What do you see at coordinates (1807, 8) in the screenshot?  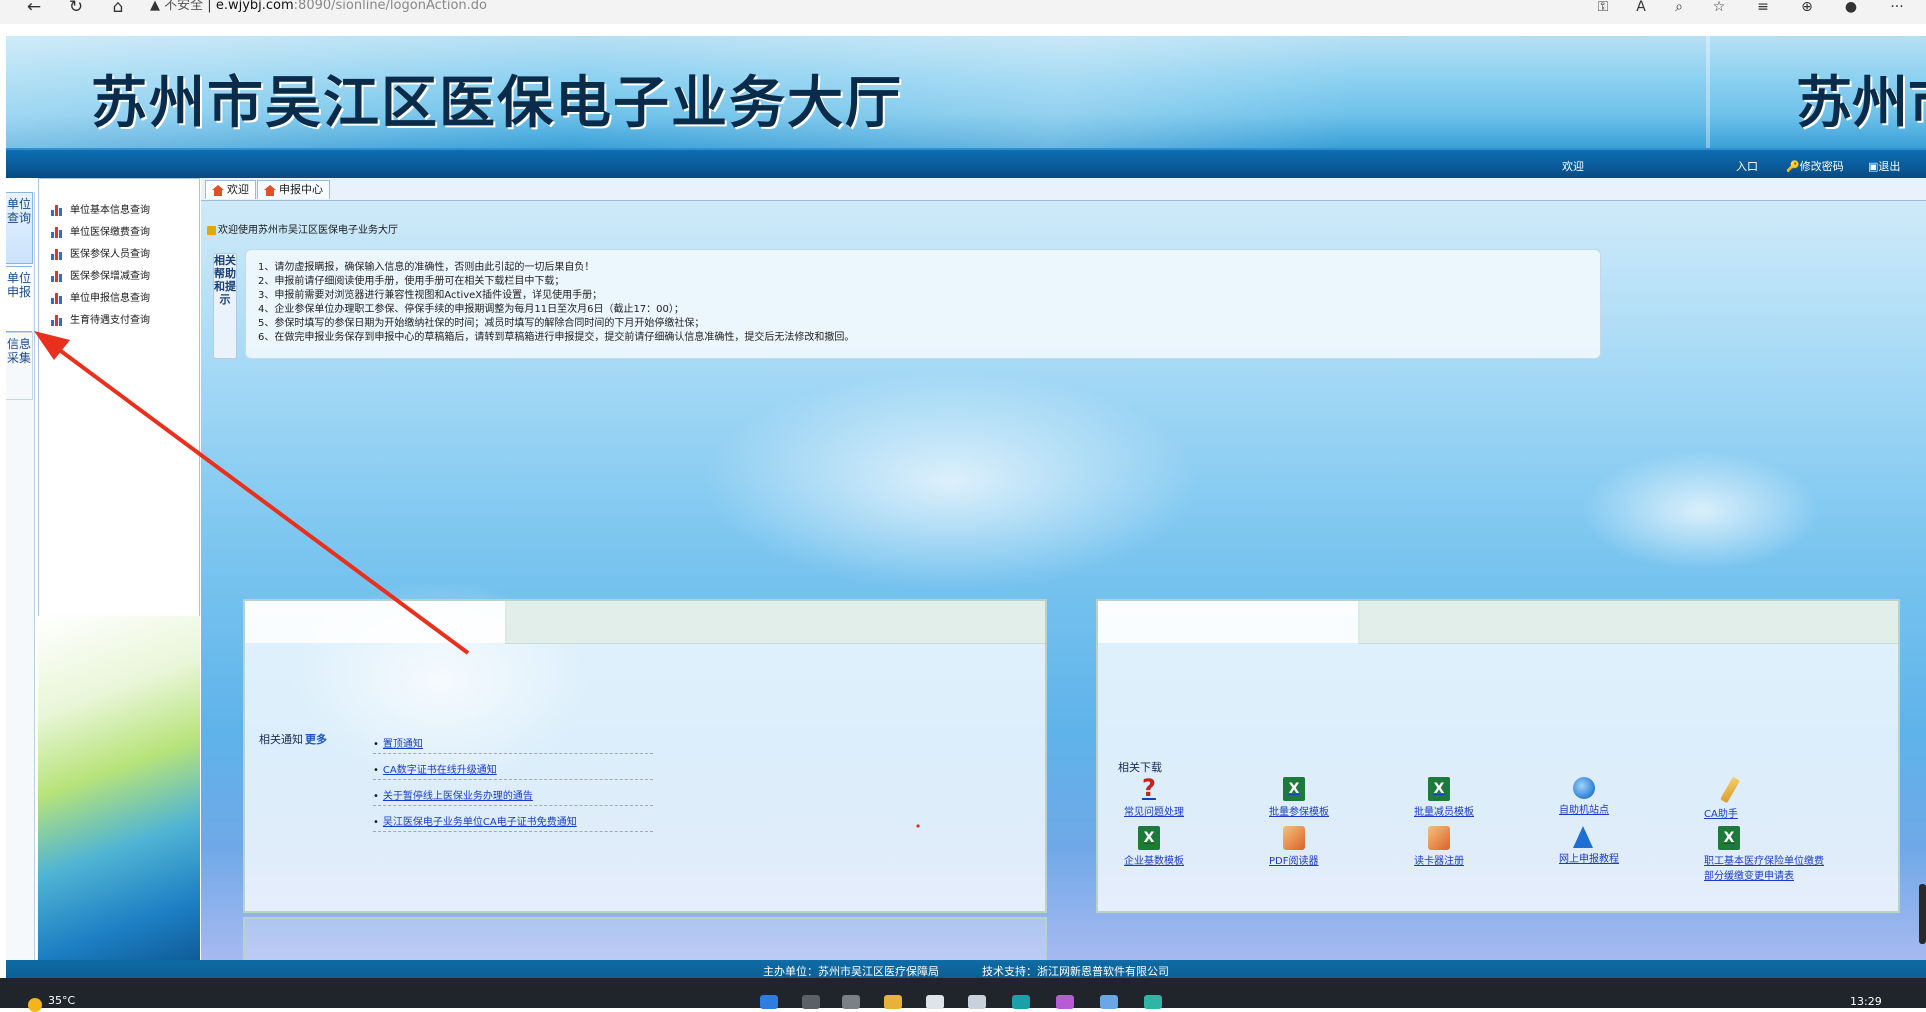 I see `collections-icon: ⊕` at bounding box center [1807, 8].